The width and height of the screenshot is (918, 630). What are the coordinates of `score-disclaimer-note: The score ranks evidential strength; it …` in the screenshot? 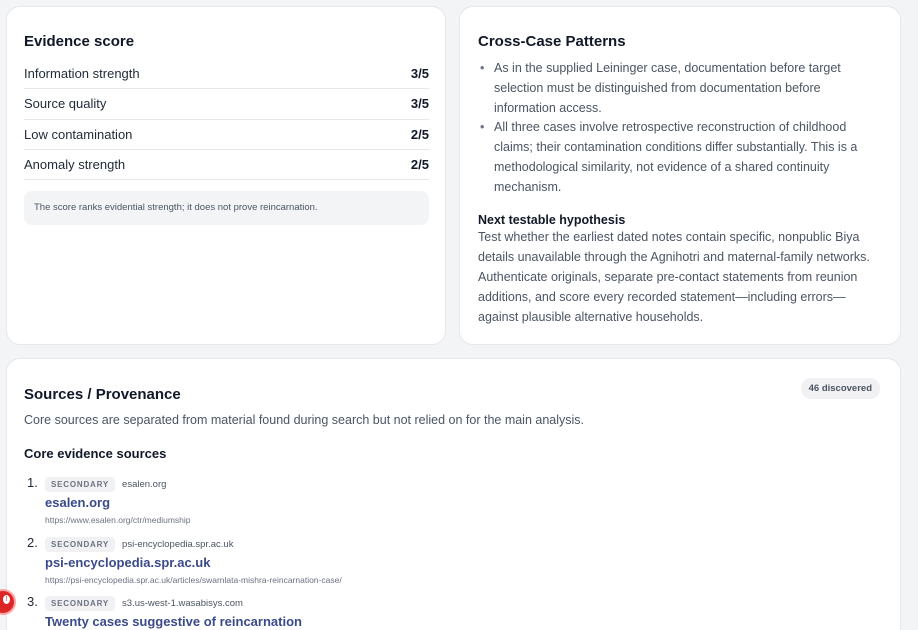 It's located at (226, 208).